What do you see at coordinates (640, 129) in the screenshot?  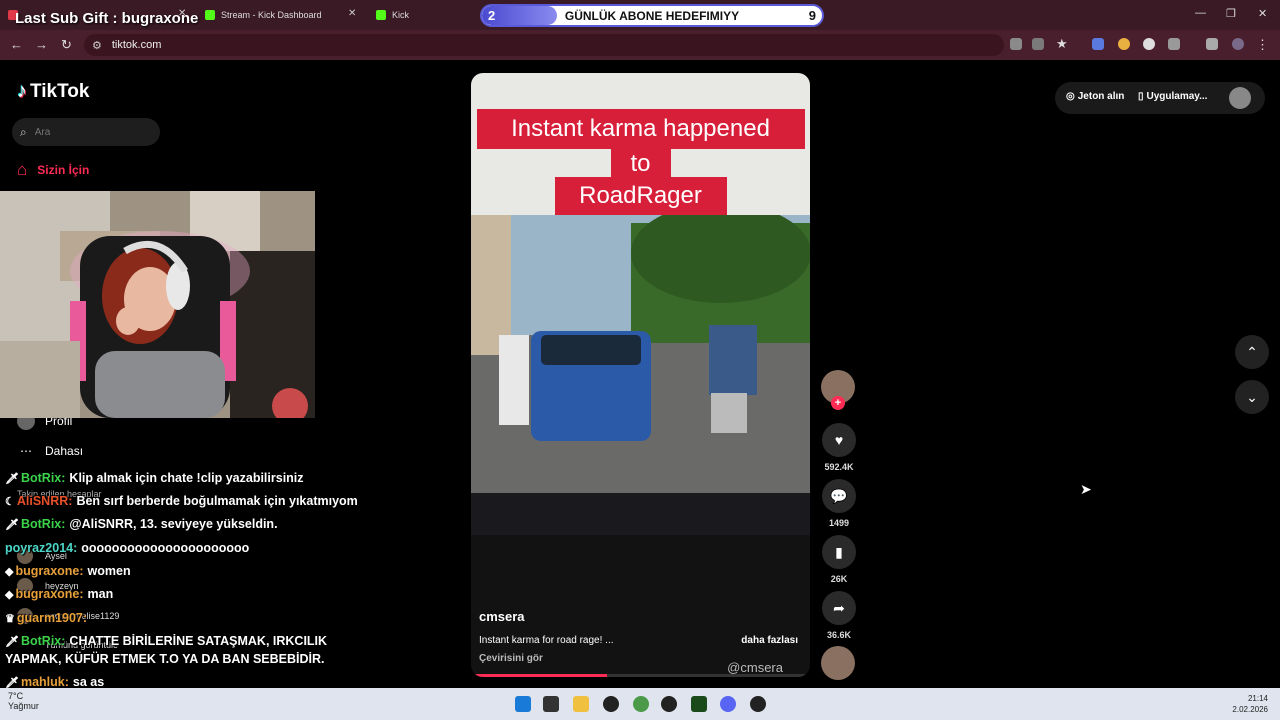 I see `caption-line: Instant karma happened` at bounding box center [640, 129].